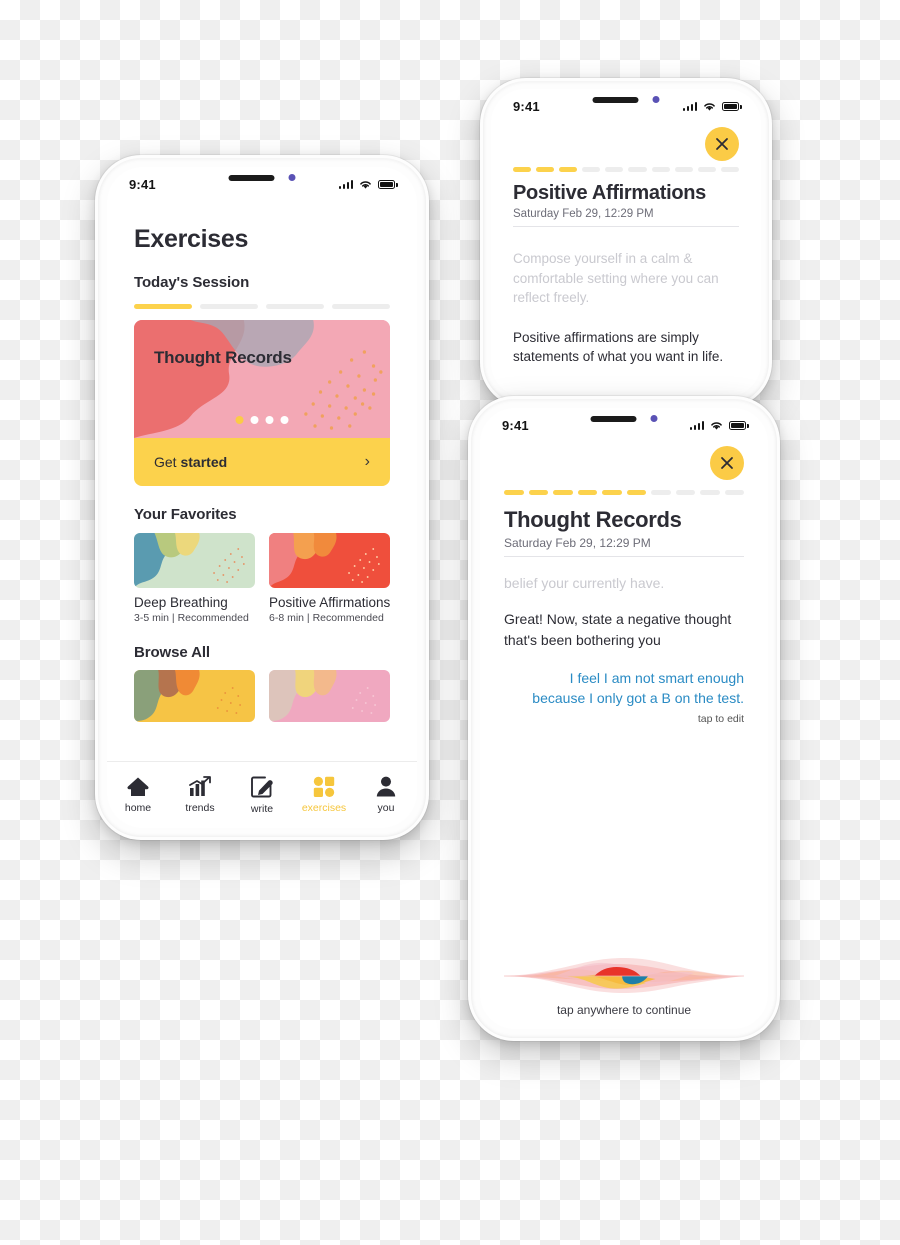 This screenshot has height=1245, width=900. What do you see at coordinates (262, 696) in the screenshot?
I see `browse-all-grid` at bounding box center [262, 696].